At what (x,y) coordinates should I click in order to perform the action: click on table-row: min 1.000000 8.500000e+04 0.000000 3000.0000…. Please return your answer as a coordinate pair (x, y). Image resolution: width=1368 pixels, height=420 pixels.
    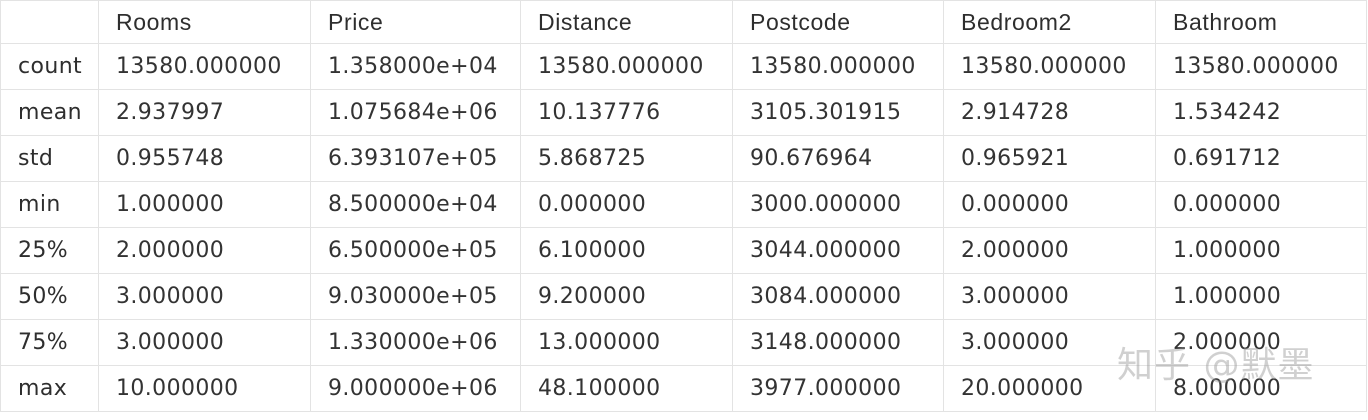
    Looking at the image, I should click on (683, 204).